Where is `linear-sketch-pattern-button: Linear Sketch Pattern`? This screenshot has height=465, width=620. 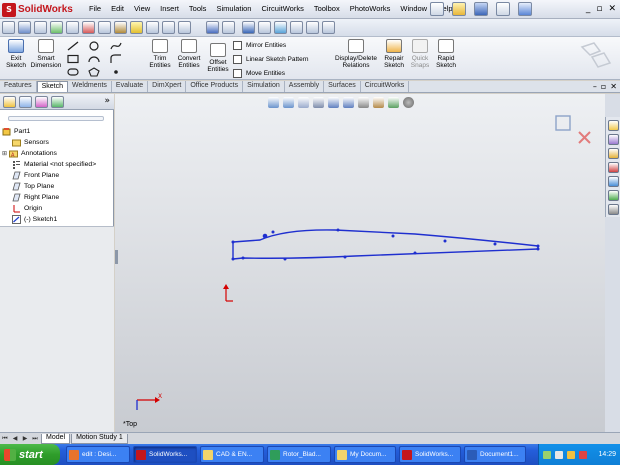 linear-sketch-pattern-button: Linear Sketch Pattern is located at coordinates (271, 59).